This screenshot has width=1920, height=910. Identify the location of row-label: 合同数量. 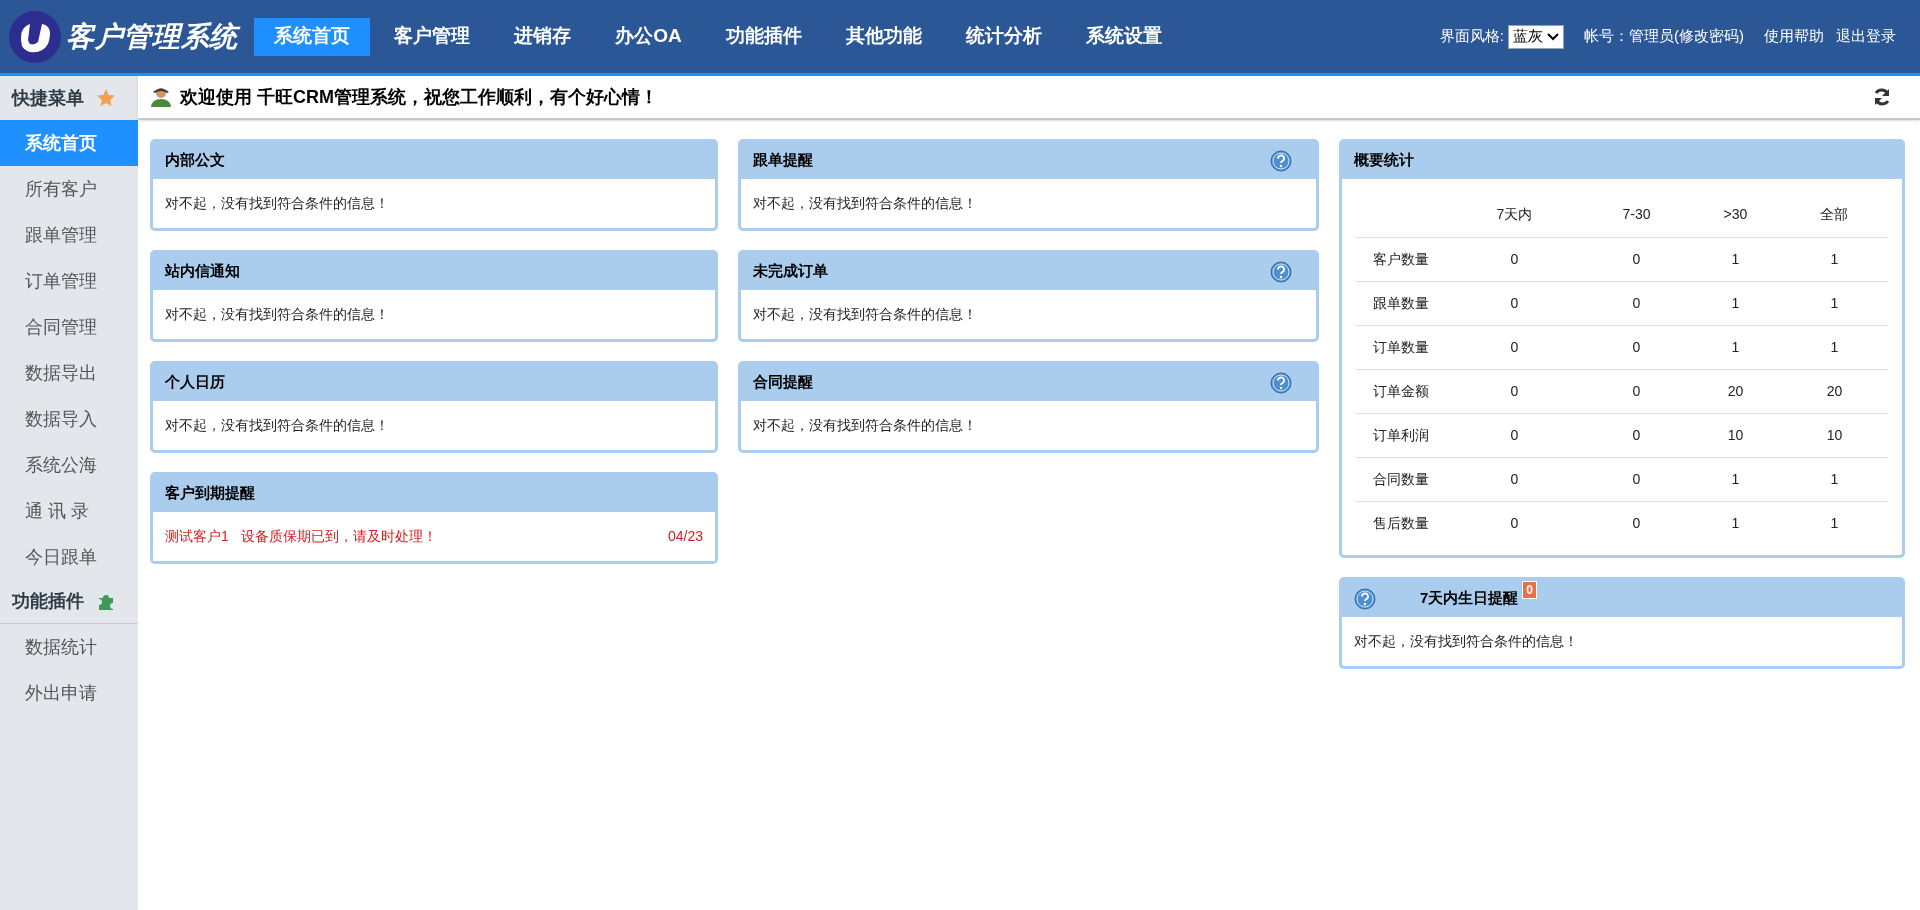
(1401, 479).